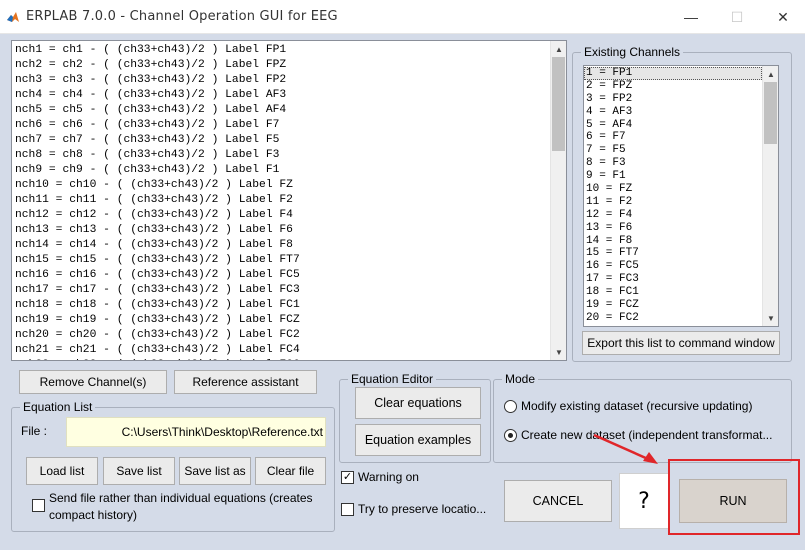 The image size is (805, 550). What do you see at coordinates (147, 170) in the screenshot?
I see `equation-line: nch9 = ch9 - ( (ch33+ch43)/2 ) Label F1` at bounding box center [147, 170].